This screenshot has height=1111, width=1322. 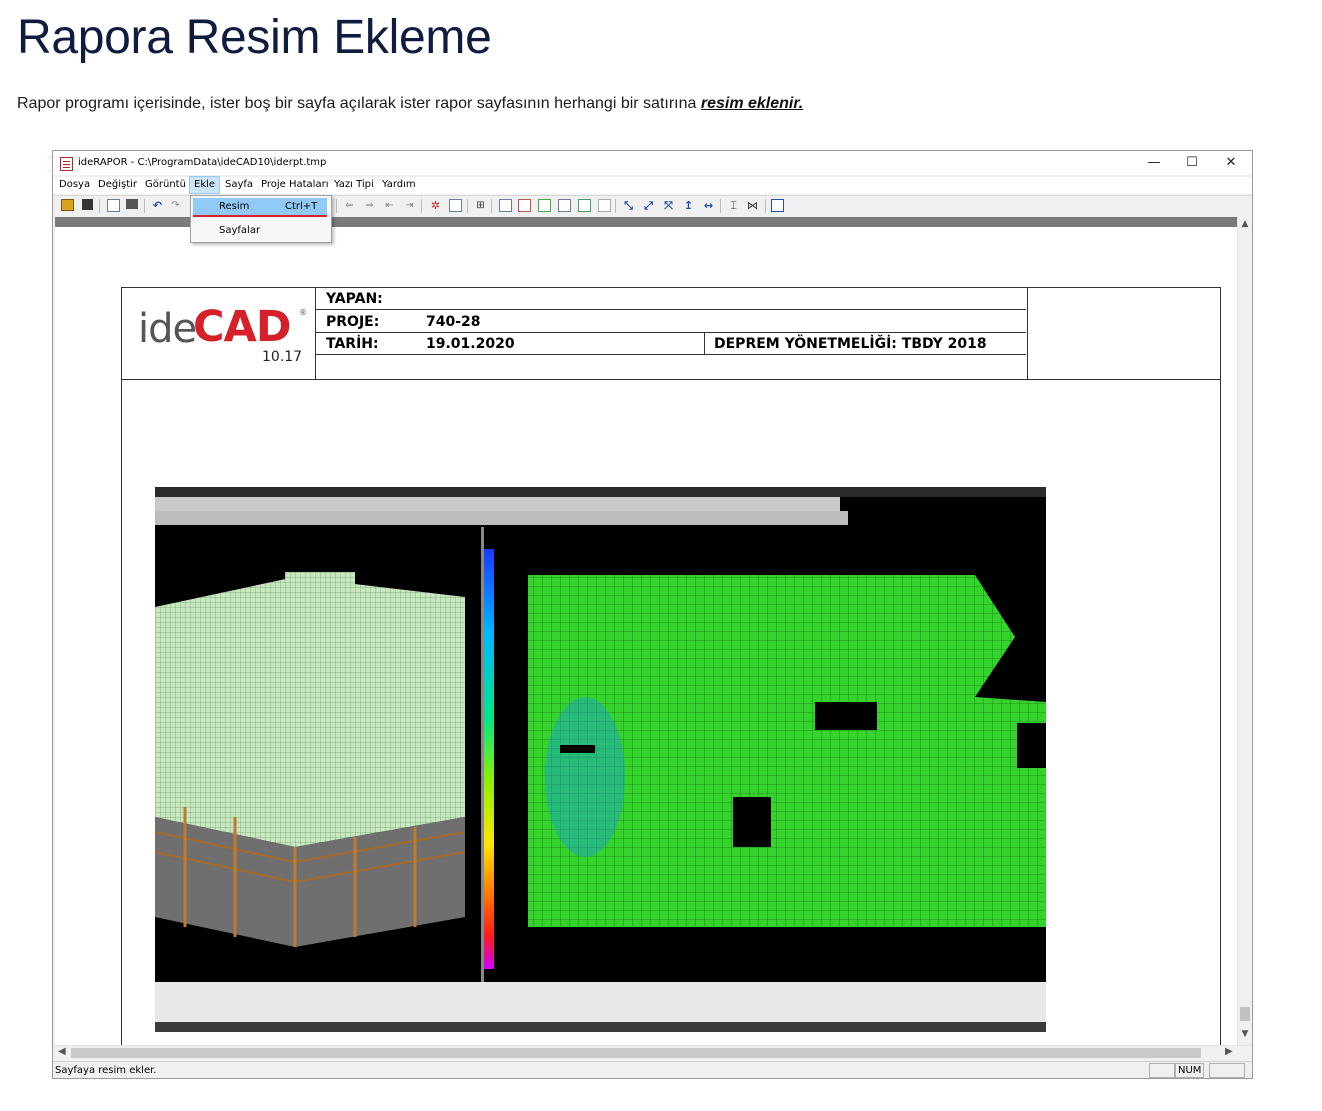 I want to click on menu-degistir: Değiştir, so click(x=117, y=185).